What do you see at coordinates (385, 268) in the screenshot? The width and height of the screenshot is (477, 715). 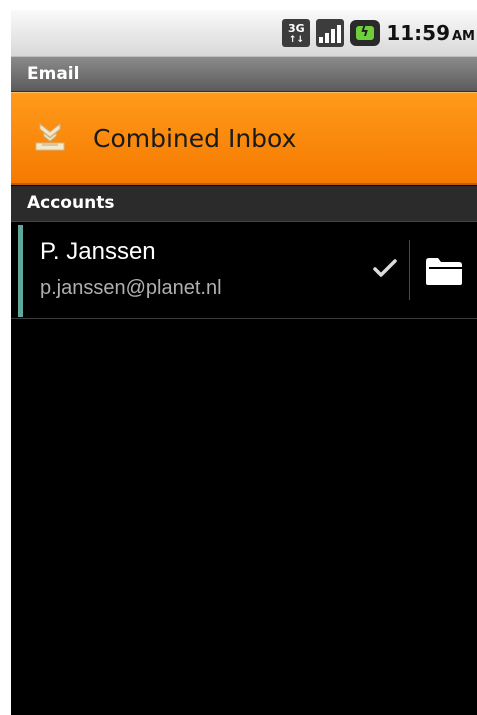 I see `checkmark-icon` at bounding box center [385, 268].